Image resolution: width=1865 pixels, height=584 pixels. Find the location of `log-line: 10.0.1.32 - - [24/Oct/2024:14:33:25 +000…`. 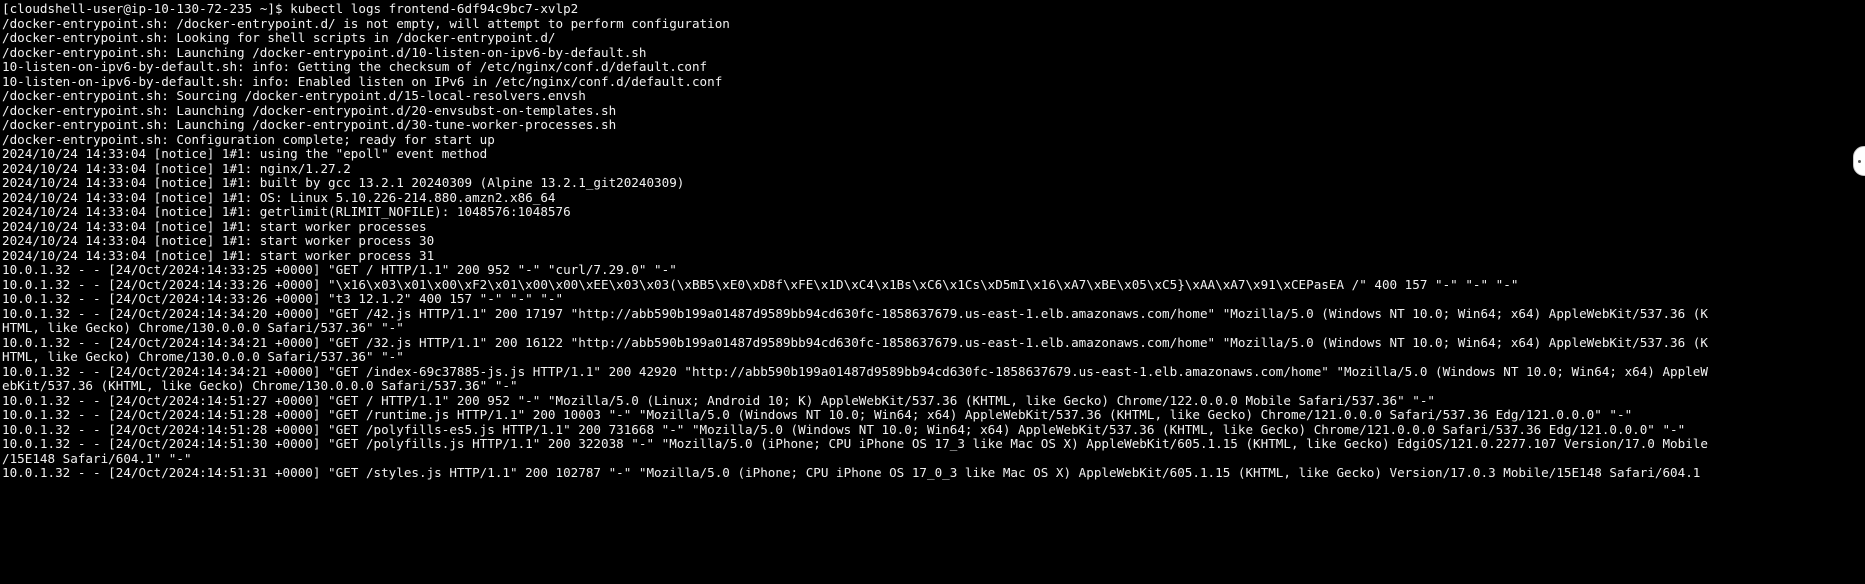

log-line: 10.0.1.32 - - [24/Oct/2024:14:33:25 +000… is located at coordinates (339, 269).